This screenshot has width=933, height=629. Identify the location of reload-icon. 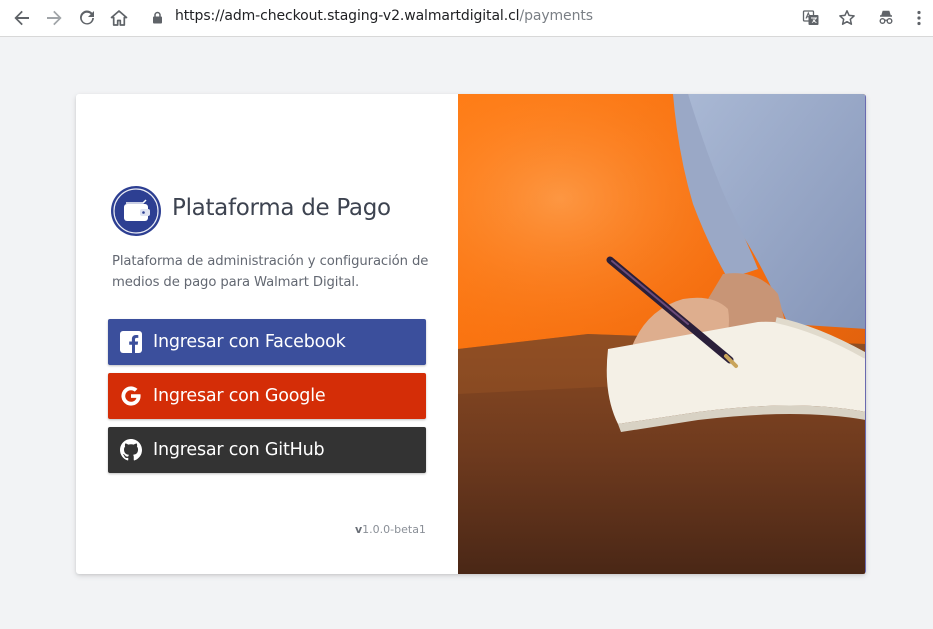
(87, 18).